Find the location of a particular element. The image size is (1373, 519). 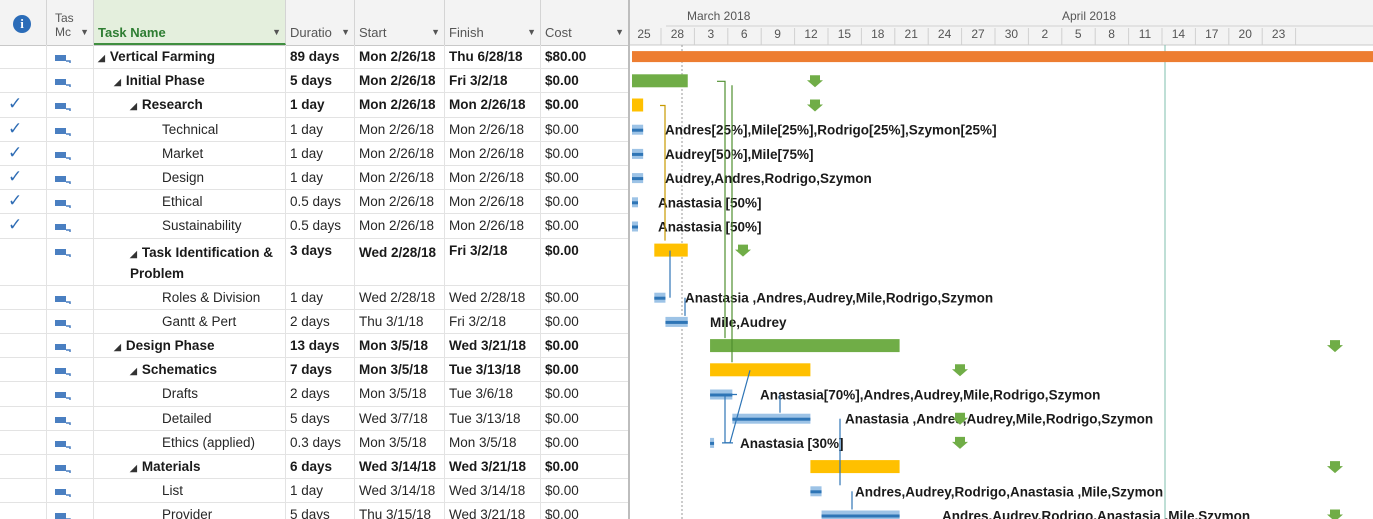

task-name-cell: Market is located at coordinates (190, 153).